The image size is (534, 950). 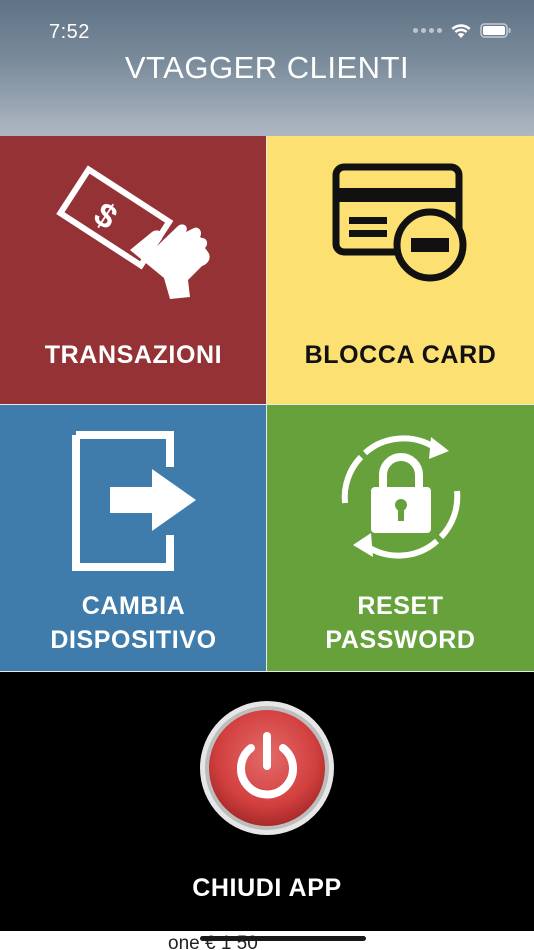 What do you see at coordinates (427, 30) in the screenshot?
I see `signal-dots-icon` at bounding box center [427, 30].